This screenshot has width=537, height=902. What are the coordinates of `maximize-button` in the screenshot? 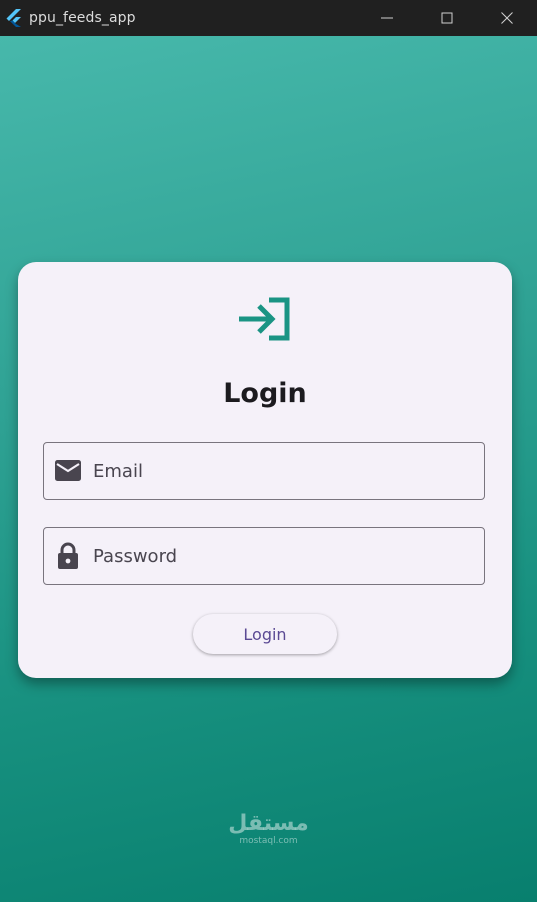 It's located at (447, 18).